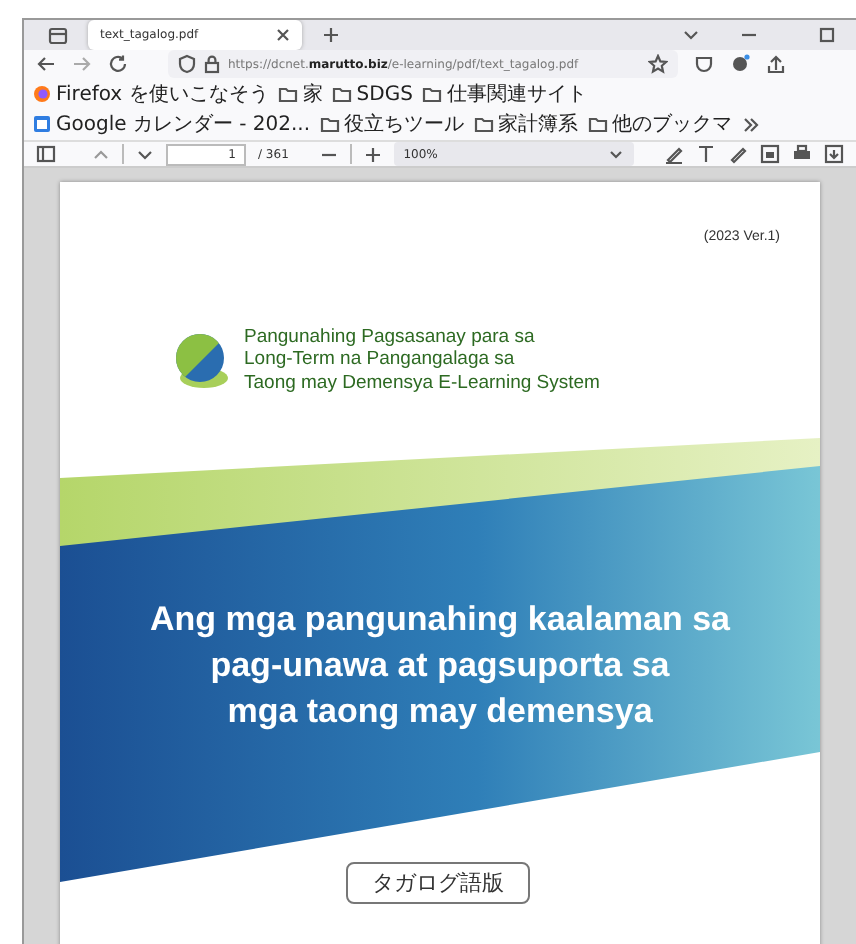 This screenshot has width=856, height=944. Describe the element at coordinates (770, 154) in the screenshot. I see `image-icon` at that location.